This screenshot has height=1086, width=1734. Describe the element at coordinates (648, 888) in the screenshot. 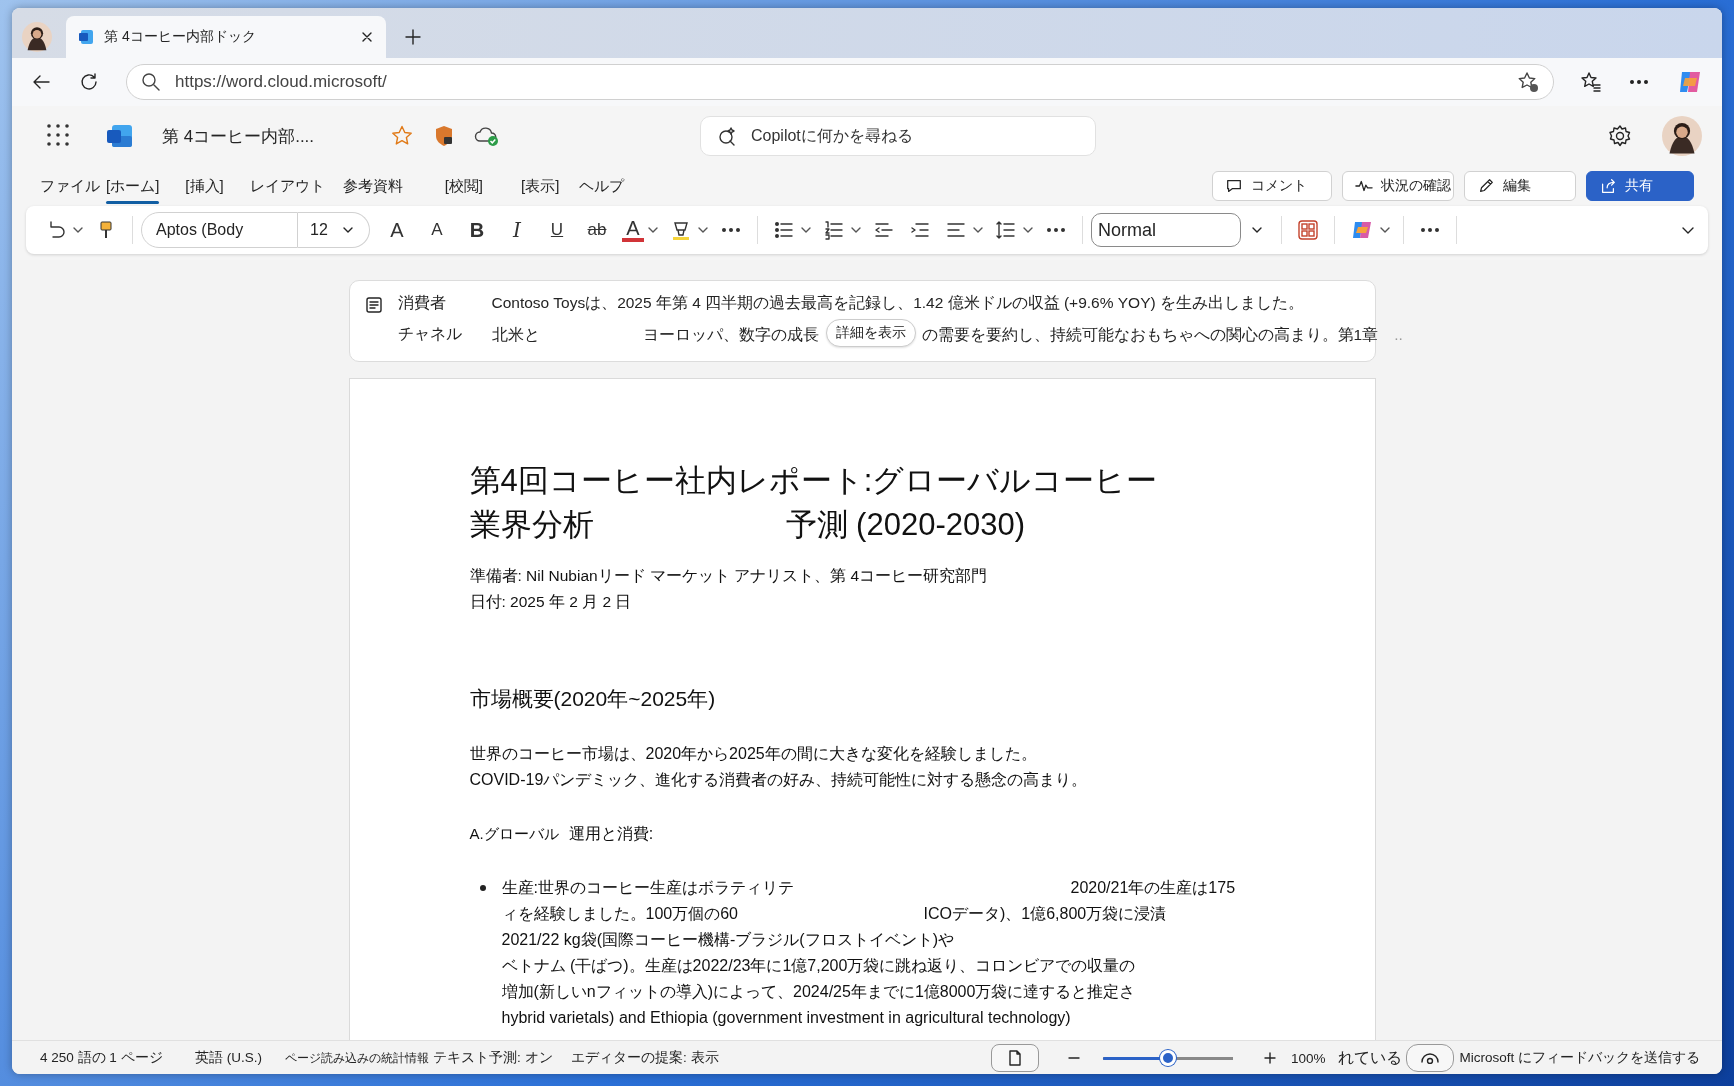

I see `paragraph-line: 生産:世界のコーヒー生産はボラティリテ` at that location.